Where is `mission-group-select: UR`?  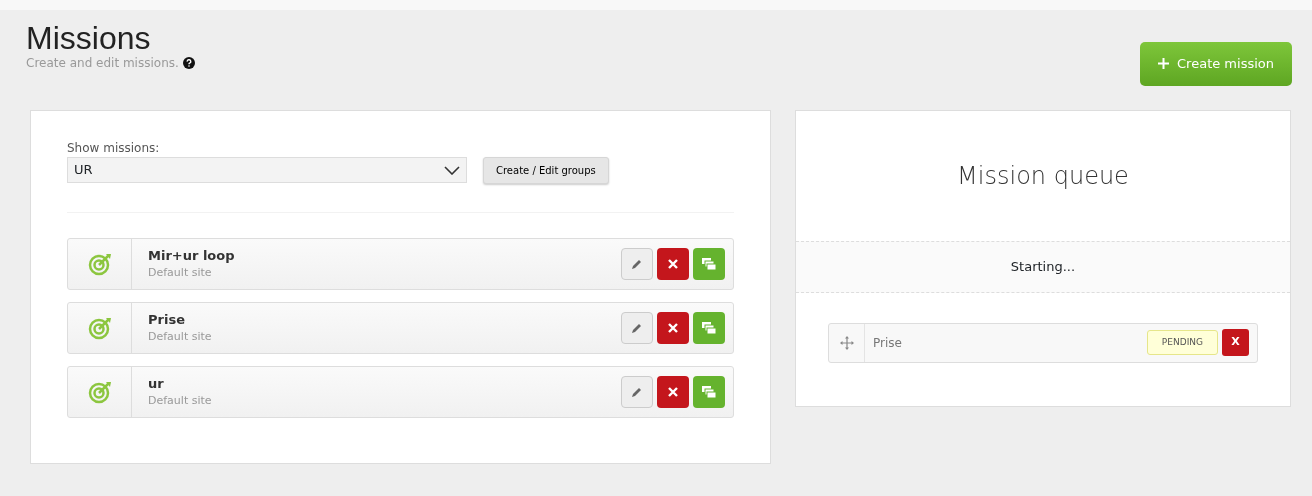 mission-group-select: UR is located at coordinates (267, 170).